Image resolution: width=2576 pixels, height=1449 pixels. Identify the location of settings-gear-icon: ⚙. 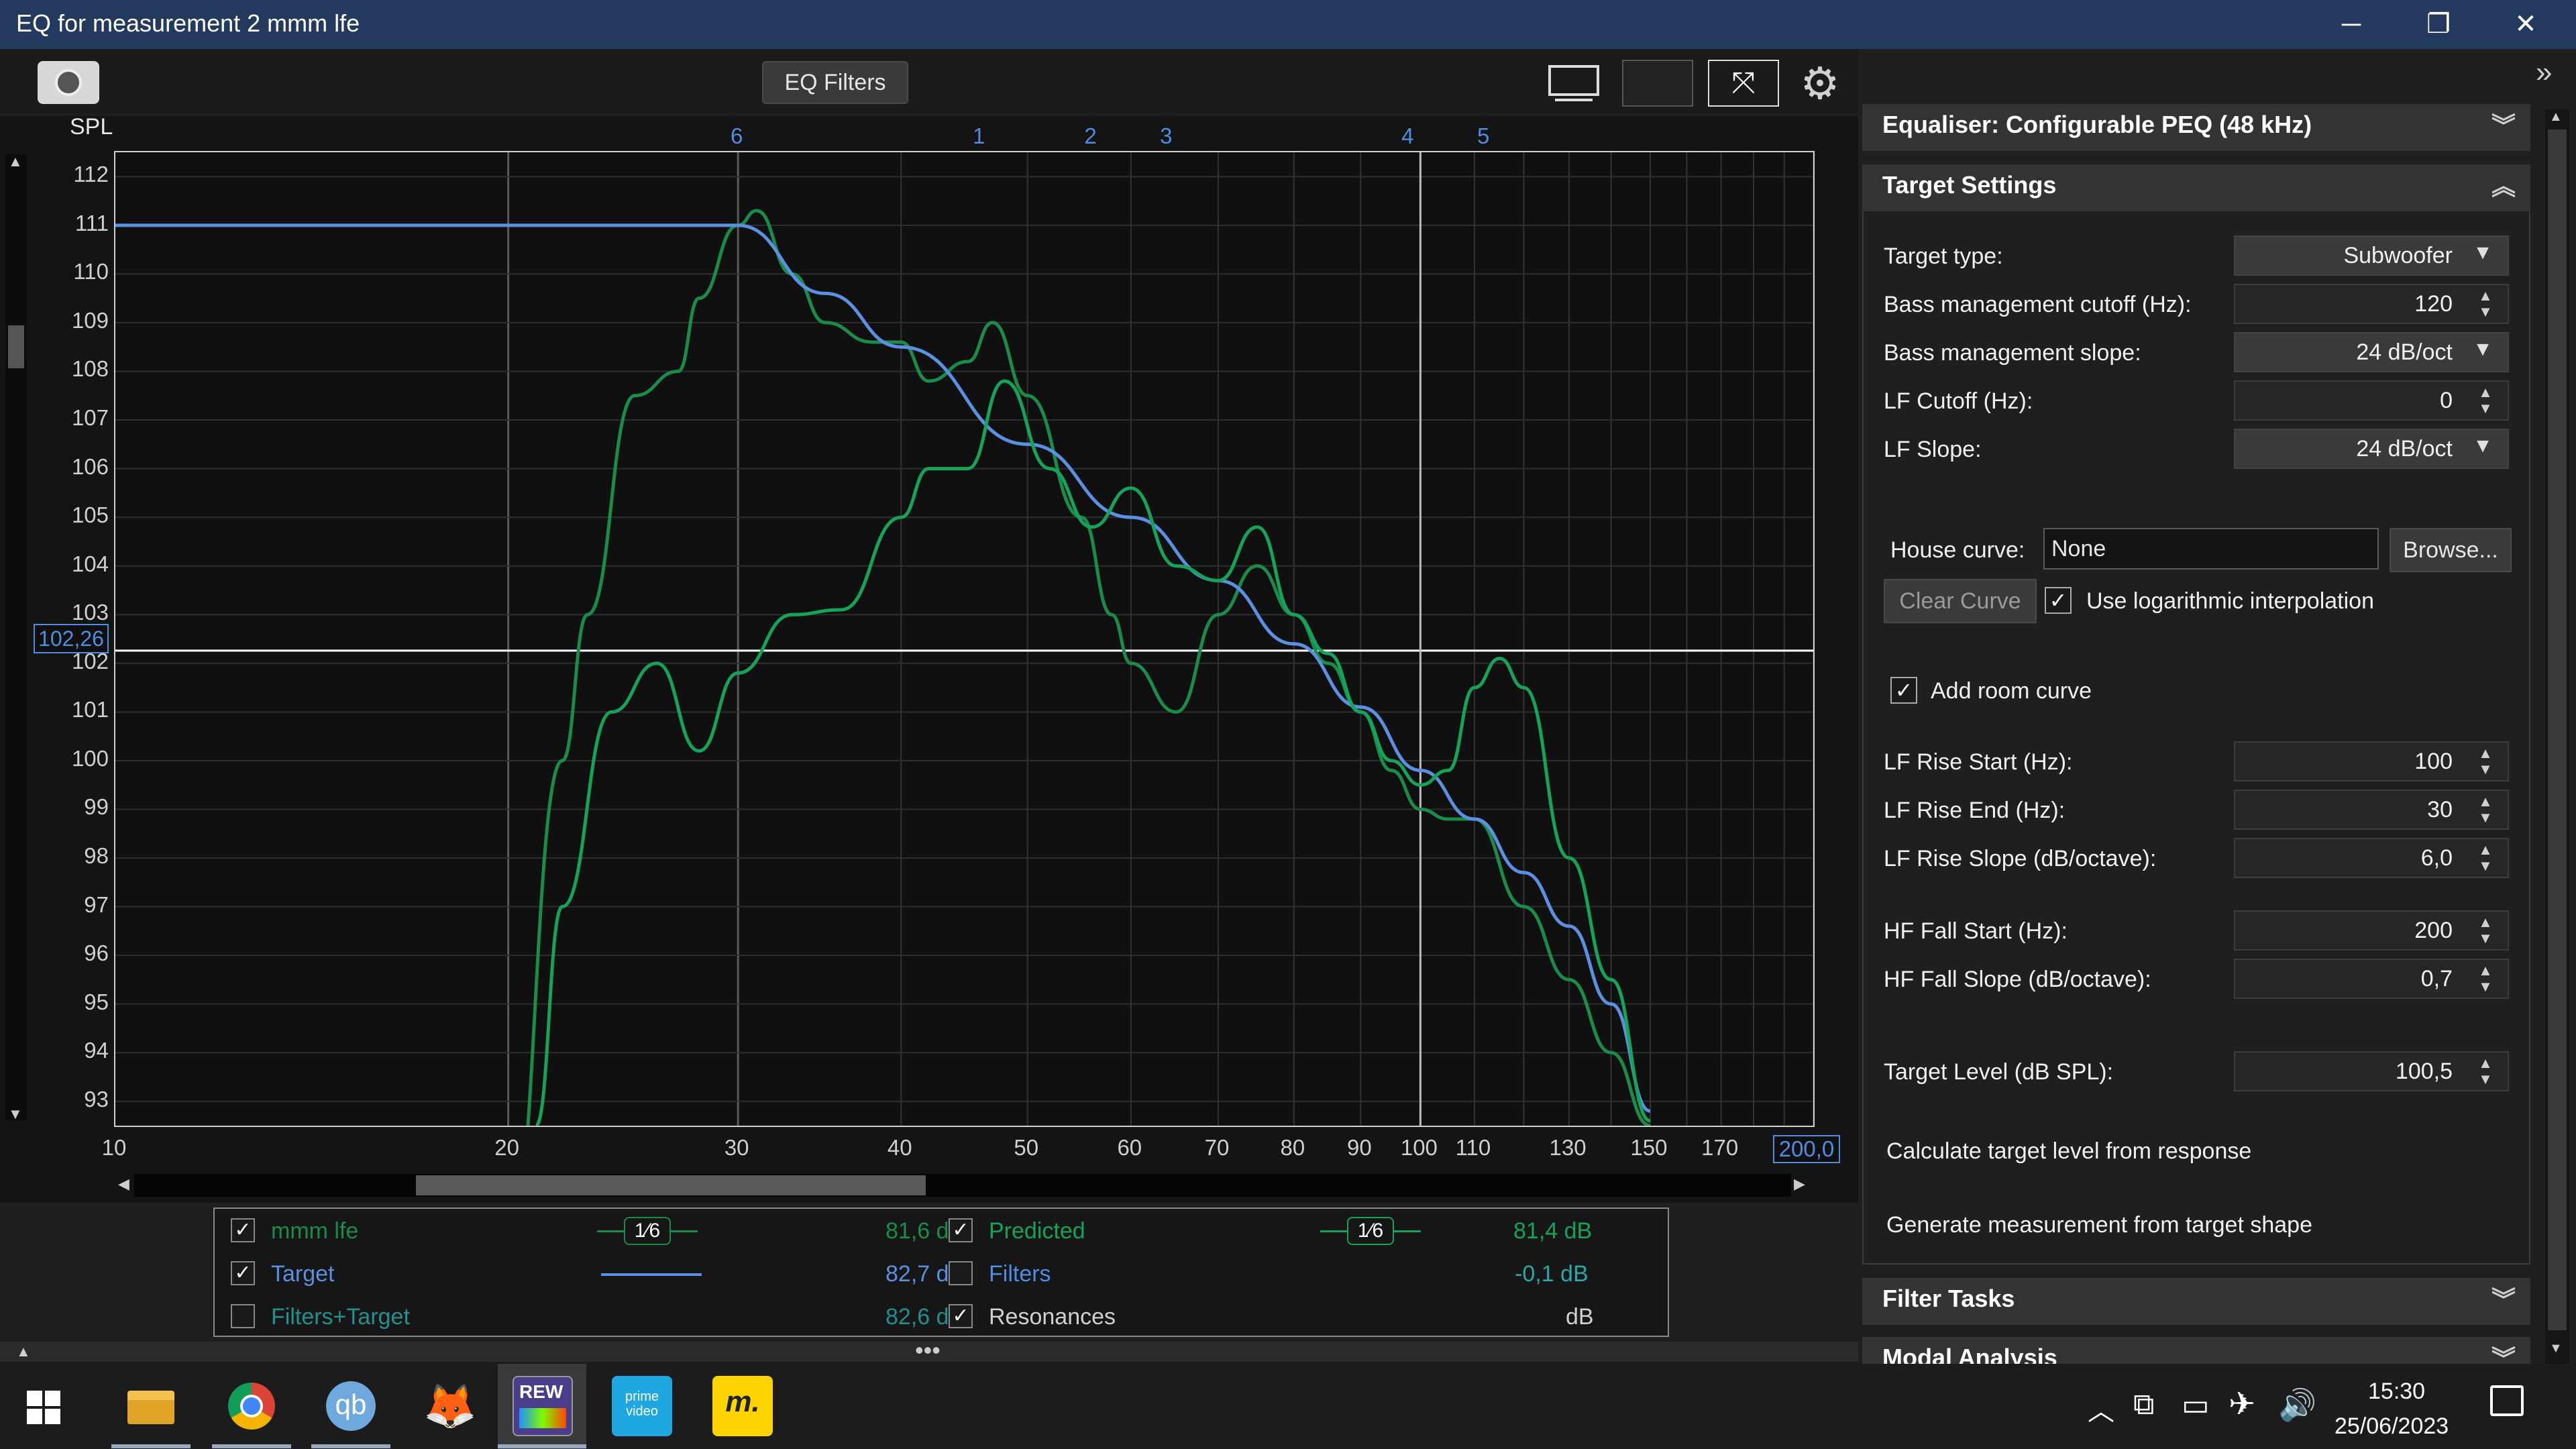
(1820, 83).